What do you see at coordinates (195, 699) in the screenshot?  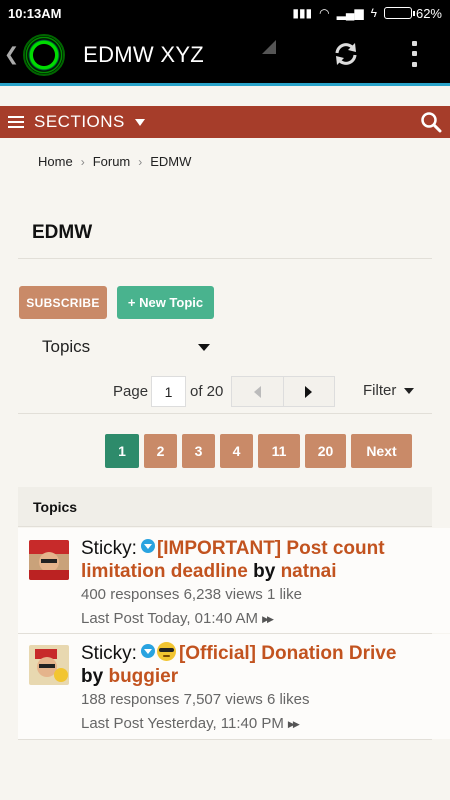 I see `topic-stats: 188 responses 7,507 views 6 likes` at bounding box center [195, 699].